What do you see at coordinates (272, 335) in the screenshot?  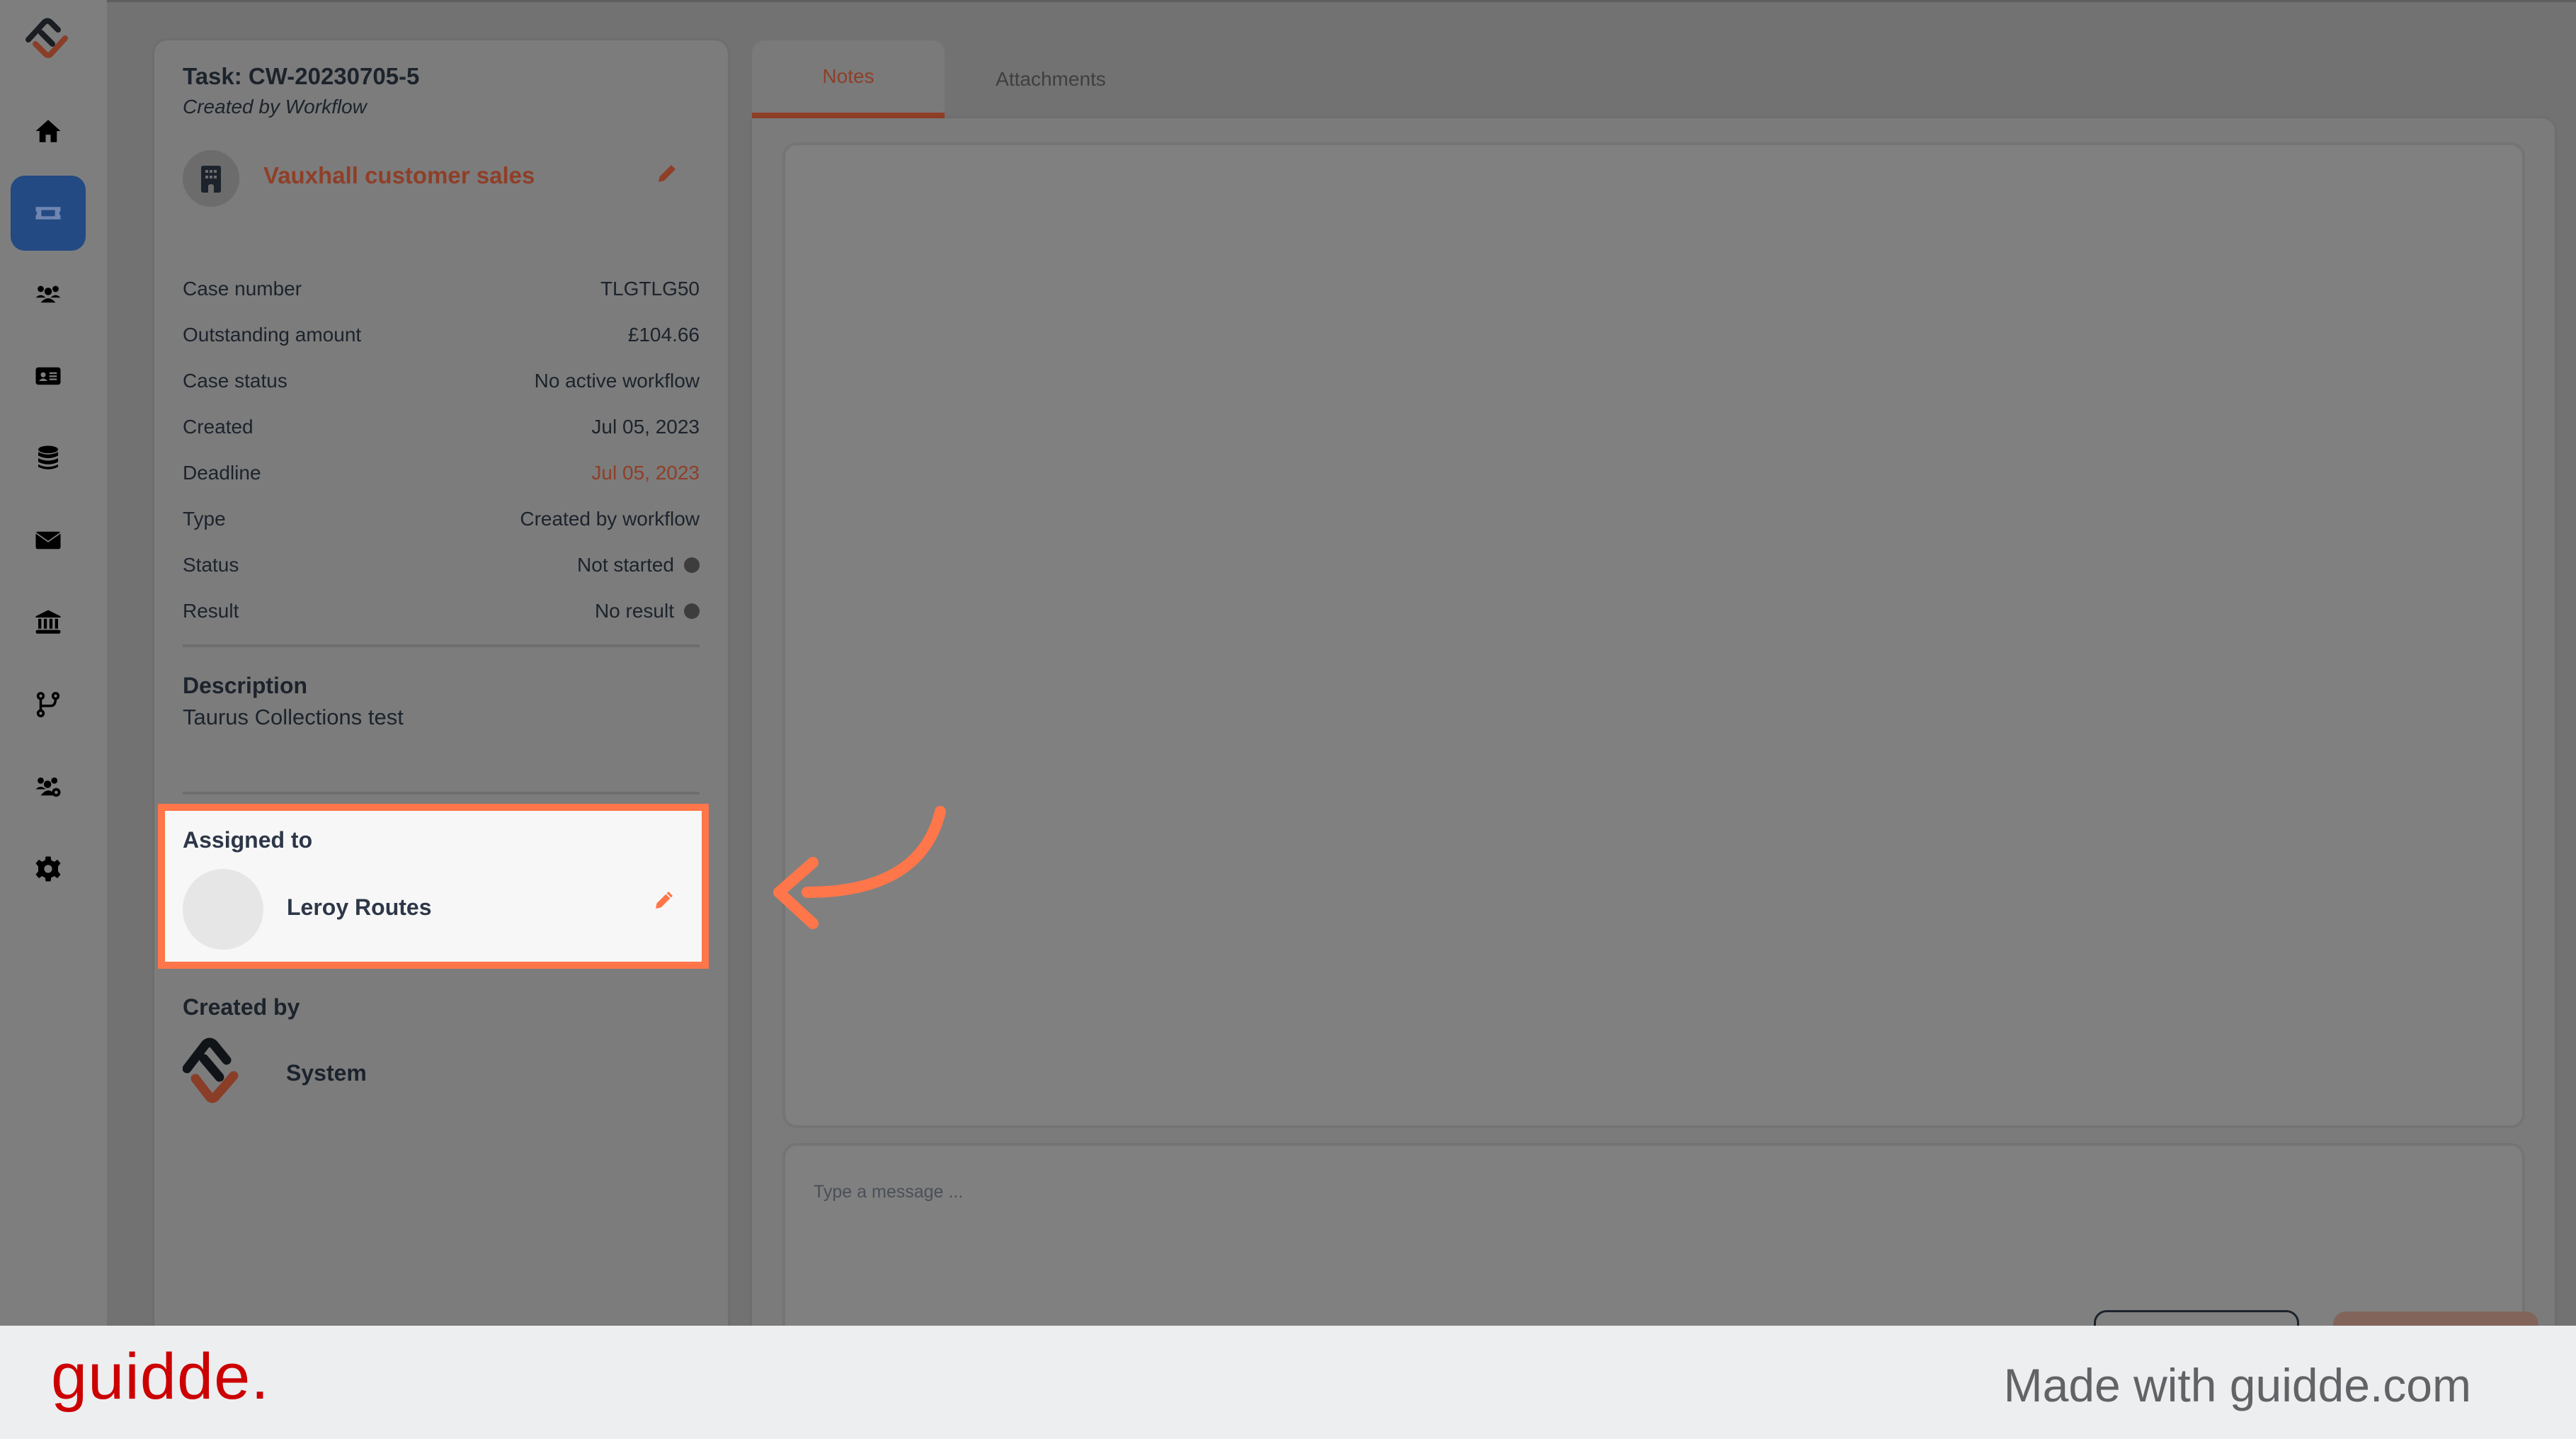 I see `detail-label: Outstanding amount` at bounding box center [272, 335].